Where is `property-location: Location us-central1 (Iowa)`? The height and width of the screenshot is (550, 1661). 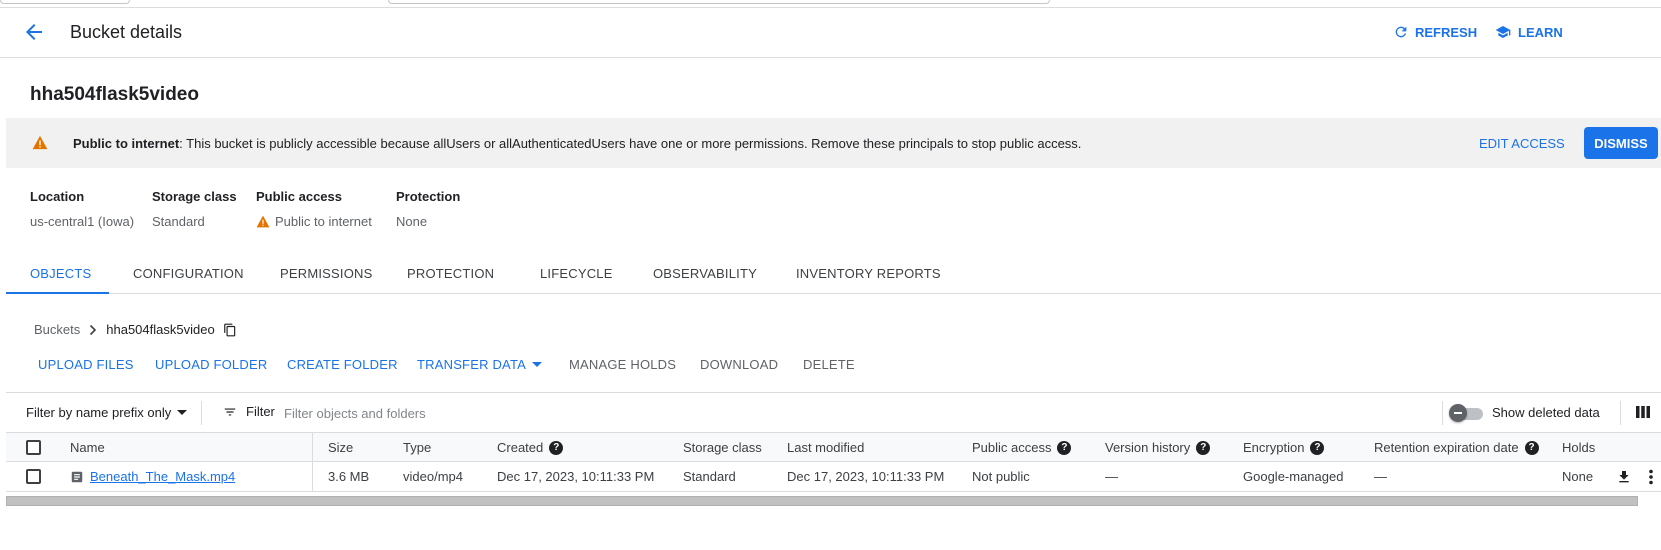
property-location: Location us-central1 (Iowa) is located at coordinates (82, 209).